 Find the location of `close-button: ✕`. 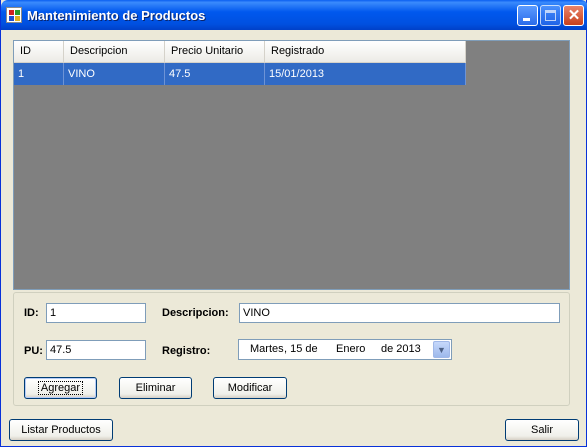

close-button: ✕ is located at coordinates (573, 15).